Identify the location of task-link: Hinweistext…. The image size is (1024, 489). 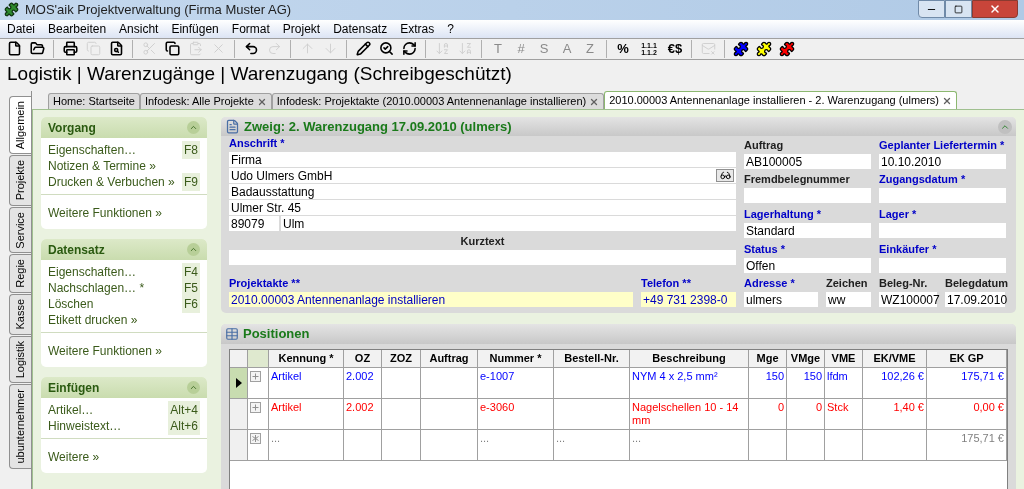
(85, 426).